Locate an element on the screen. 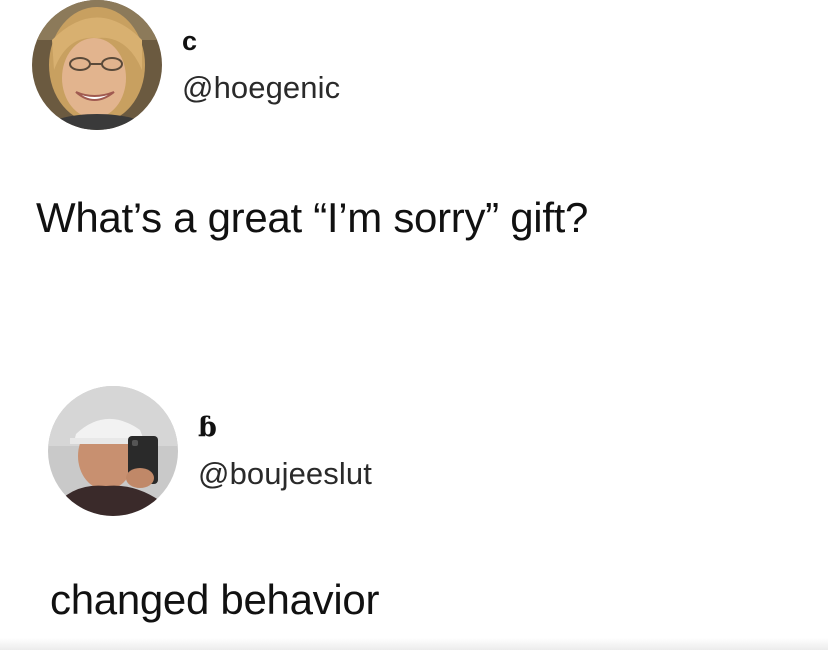 Image resolution: width=828 pixels, height=650 pixels. user-handle: @boujeeslut is located at coordinates (285, 474).